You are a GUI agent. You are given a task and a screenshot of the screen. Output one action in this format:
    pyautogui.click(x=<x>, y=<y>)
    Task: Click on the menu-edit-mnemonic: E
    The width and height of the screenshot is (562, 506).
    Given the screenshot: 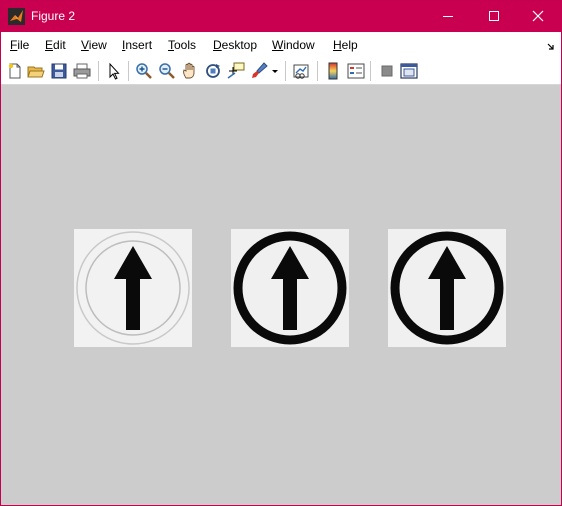 What is the action you would take?
    pyautogui.click(x=49, y=45)
    